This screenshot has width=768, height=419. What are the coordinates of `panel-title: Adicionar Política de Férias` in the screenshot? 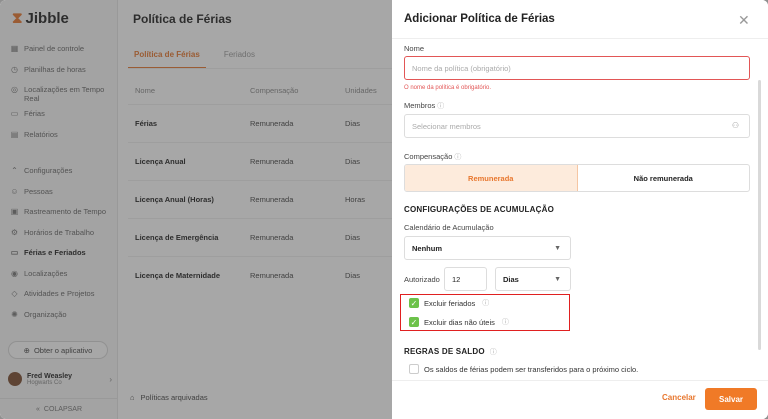 It's located at (479, 19).